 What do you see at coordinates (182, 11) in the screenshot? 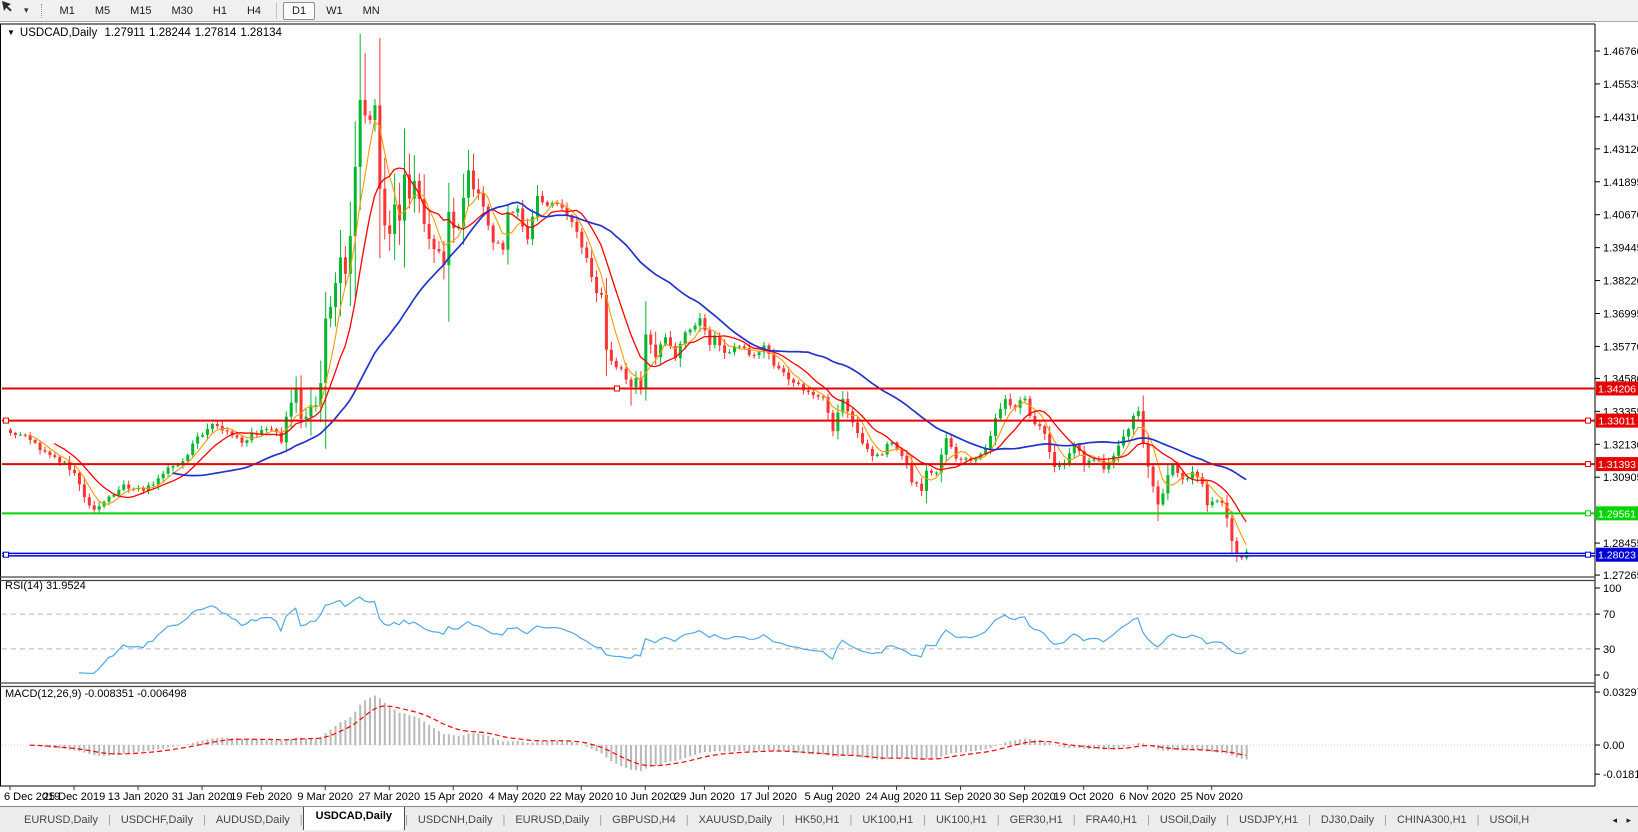
I see `timeframe-m30: M30` at bounding box center [182, 11].